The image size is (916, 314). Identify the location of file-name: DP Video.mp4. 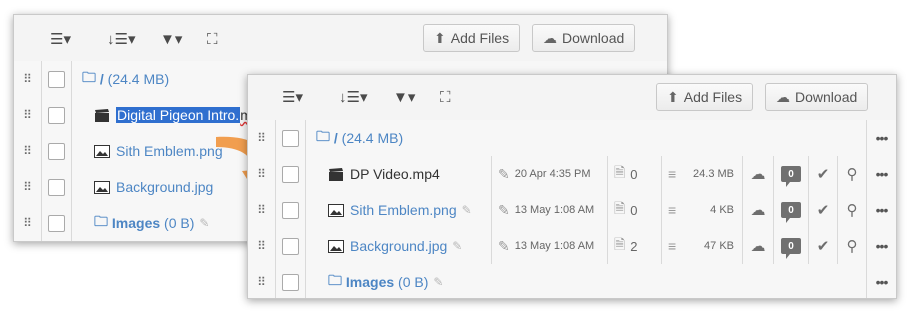
(395, 174).